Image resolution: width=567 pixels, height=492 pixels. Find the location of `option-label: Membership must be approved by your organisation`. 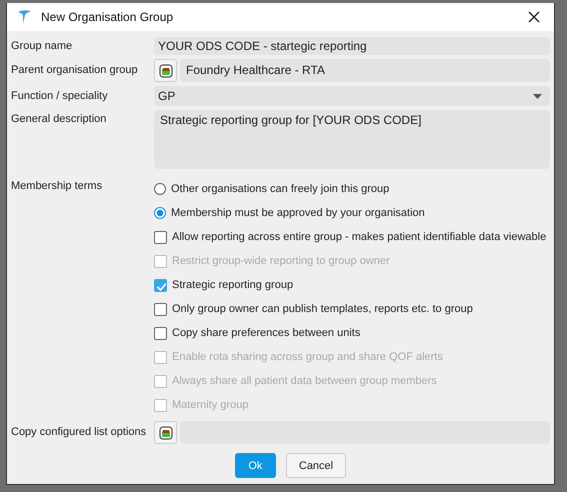

option-label: Membership must be approved by your organisation is located at coordinates (298, 213).